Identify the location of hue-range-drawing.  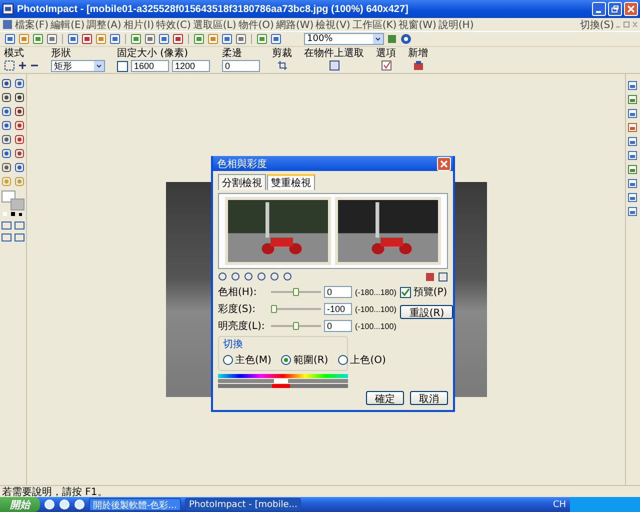
(283, 381).